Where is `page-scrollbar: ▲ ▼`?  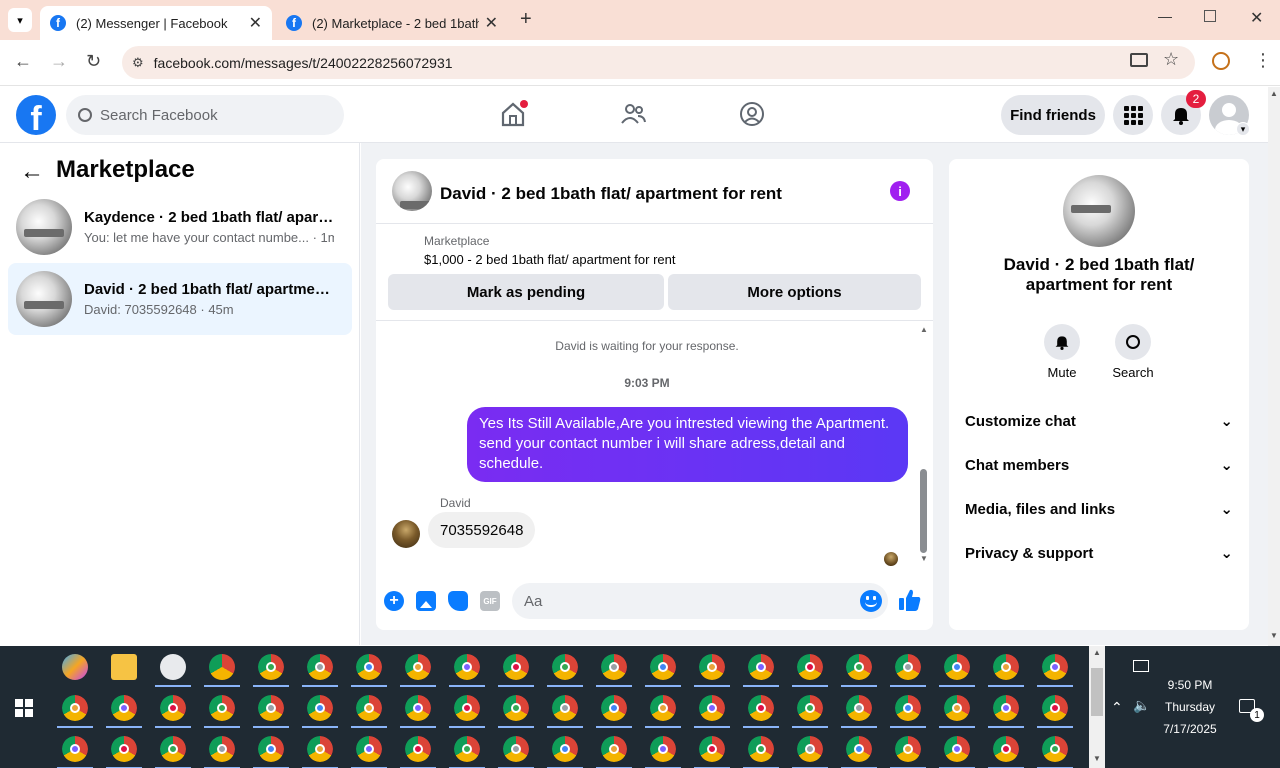
page-scrollbar: ▲ ▼ is located at coordinates (1274, 366).